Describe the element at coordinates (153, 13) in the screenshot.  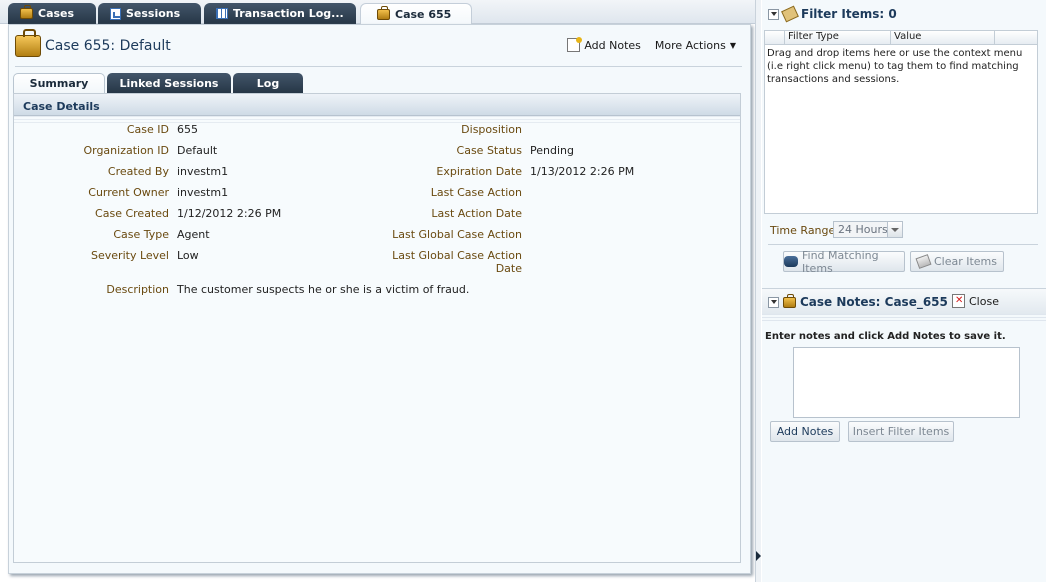
I see `tab-label: Sessions` at that location.